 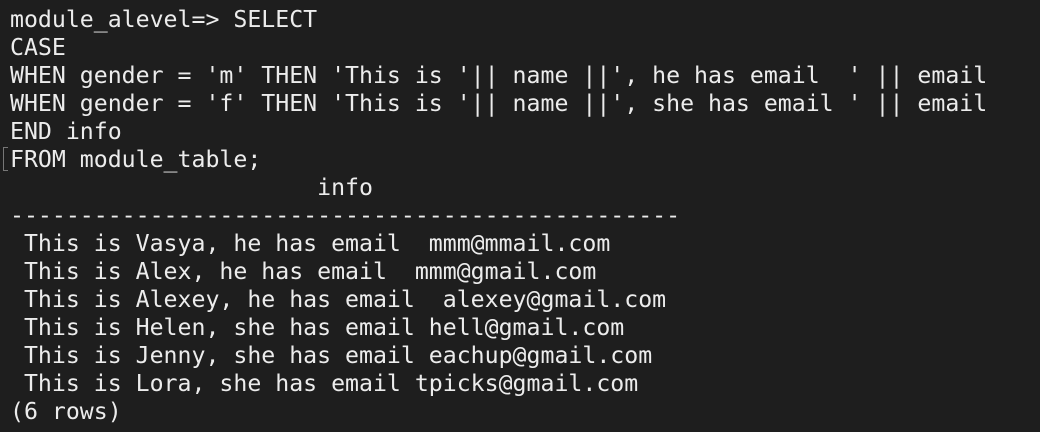 I want to click on result-row: This is Alex, he has email mmm@gmail.com, so click(x=303, y=271).